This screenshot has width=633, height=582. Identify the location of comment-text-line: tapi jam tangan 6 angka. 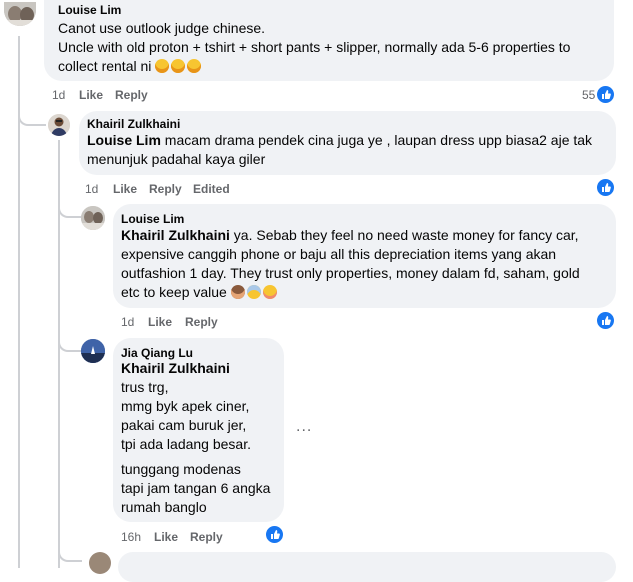
(196, 488).